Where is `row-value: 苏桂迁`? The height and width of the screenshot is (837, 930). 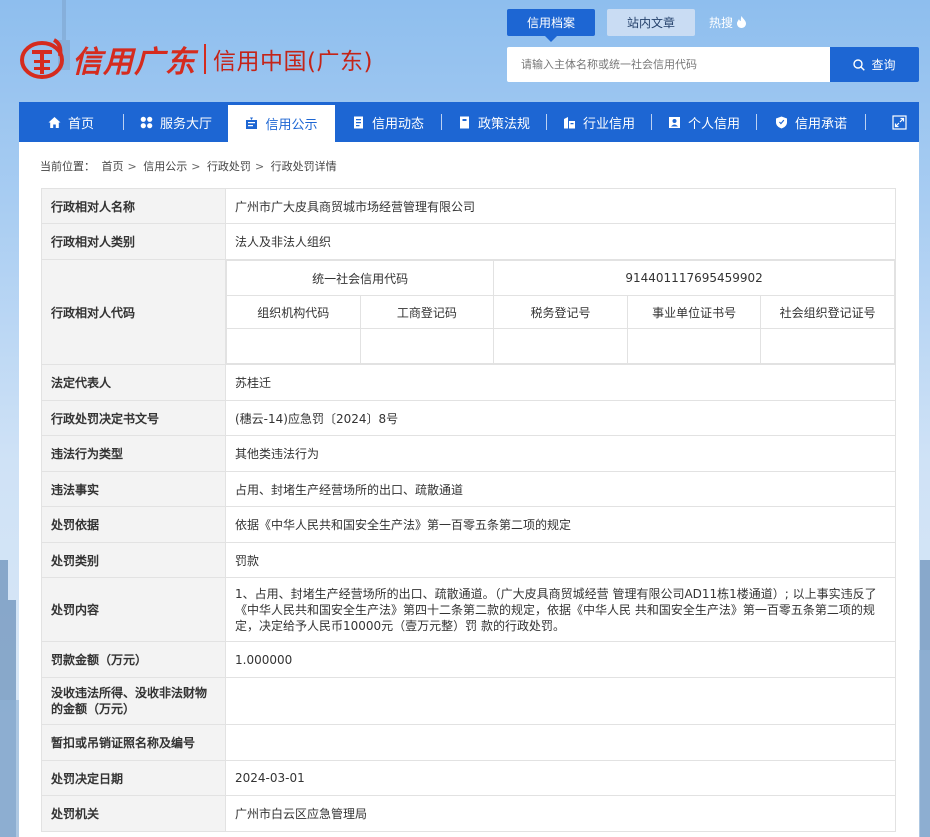 row-value: 苏桂迁 is located at coordinates (560, 382).